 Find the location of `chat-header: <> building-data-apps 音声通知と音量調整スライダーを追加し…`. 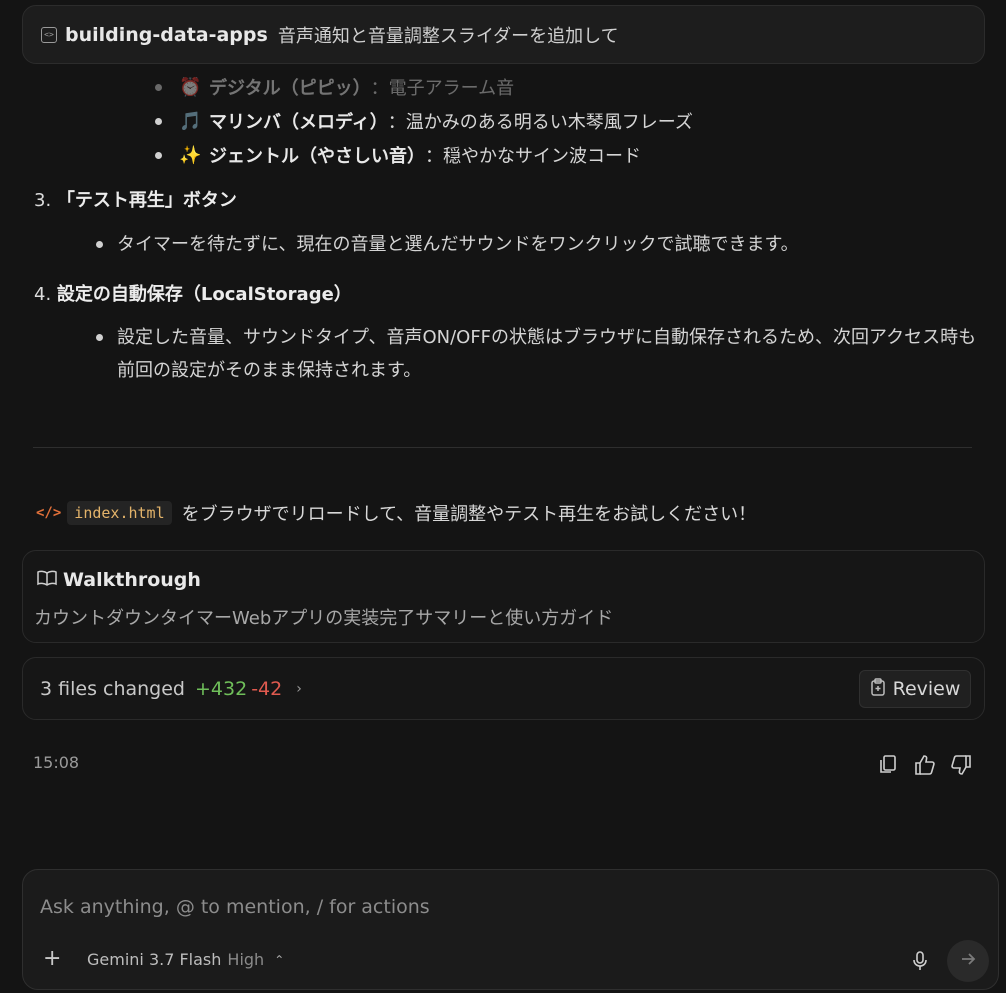

chat-header: <> building-data-apps 音声通知と音量調整スライダーを追加し… is located at coordinates (503, 34).